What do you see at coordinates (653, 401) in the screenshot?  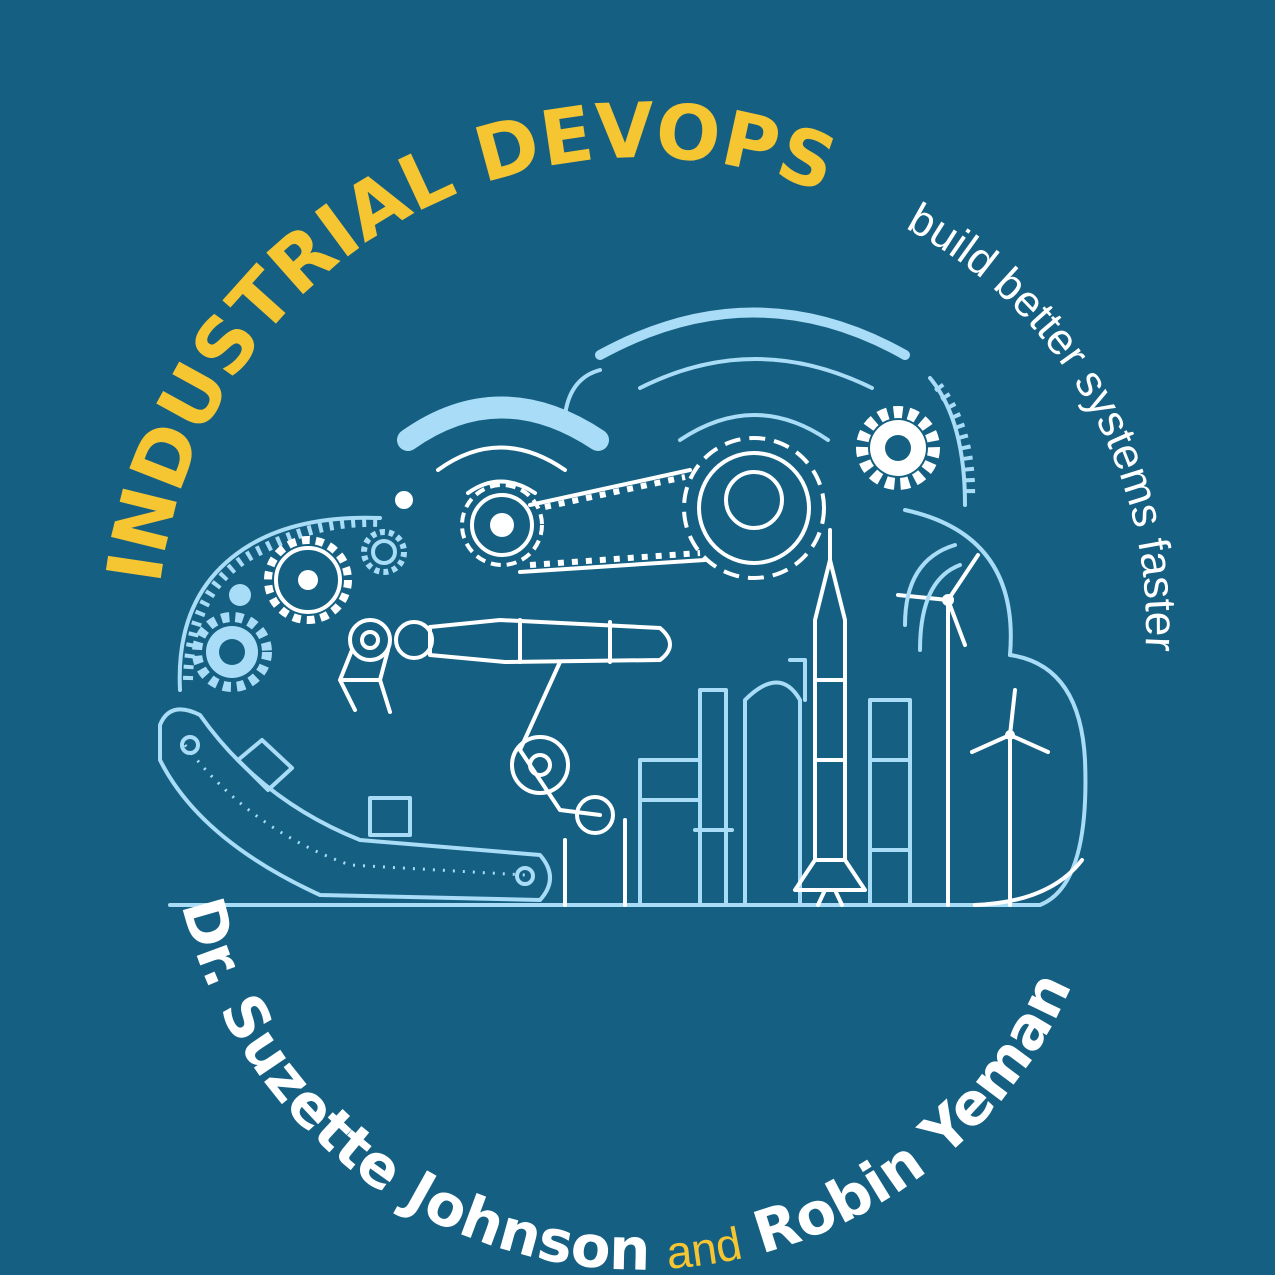 I see `wifi-signal-icon` at bounding box center [653, 401].